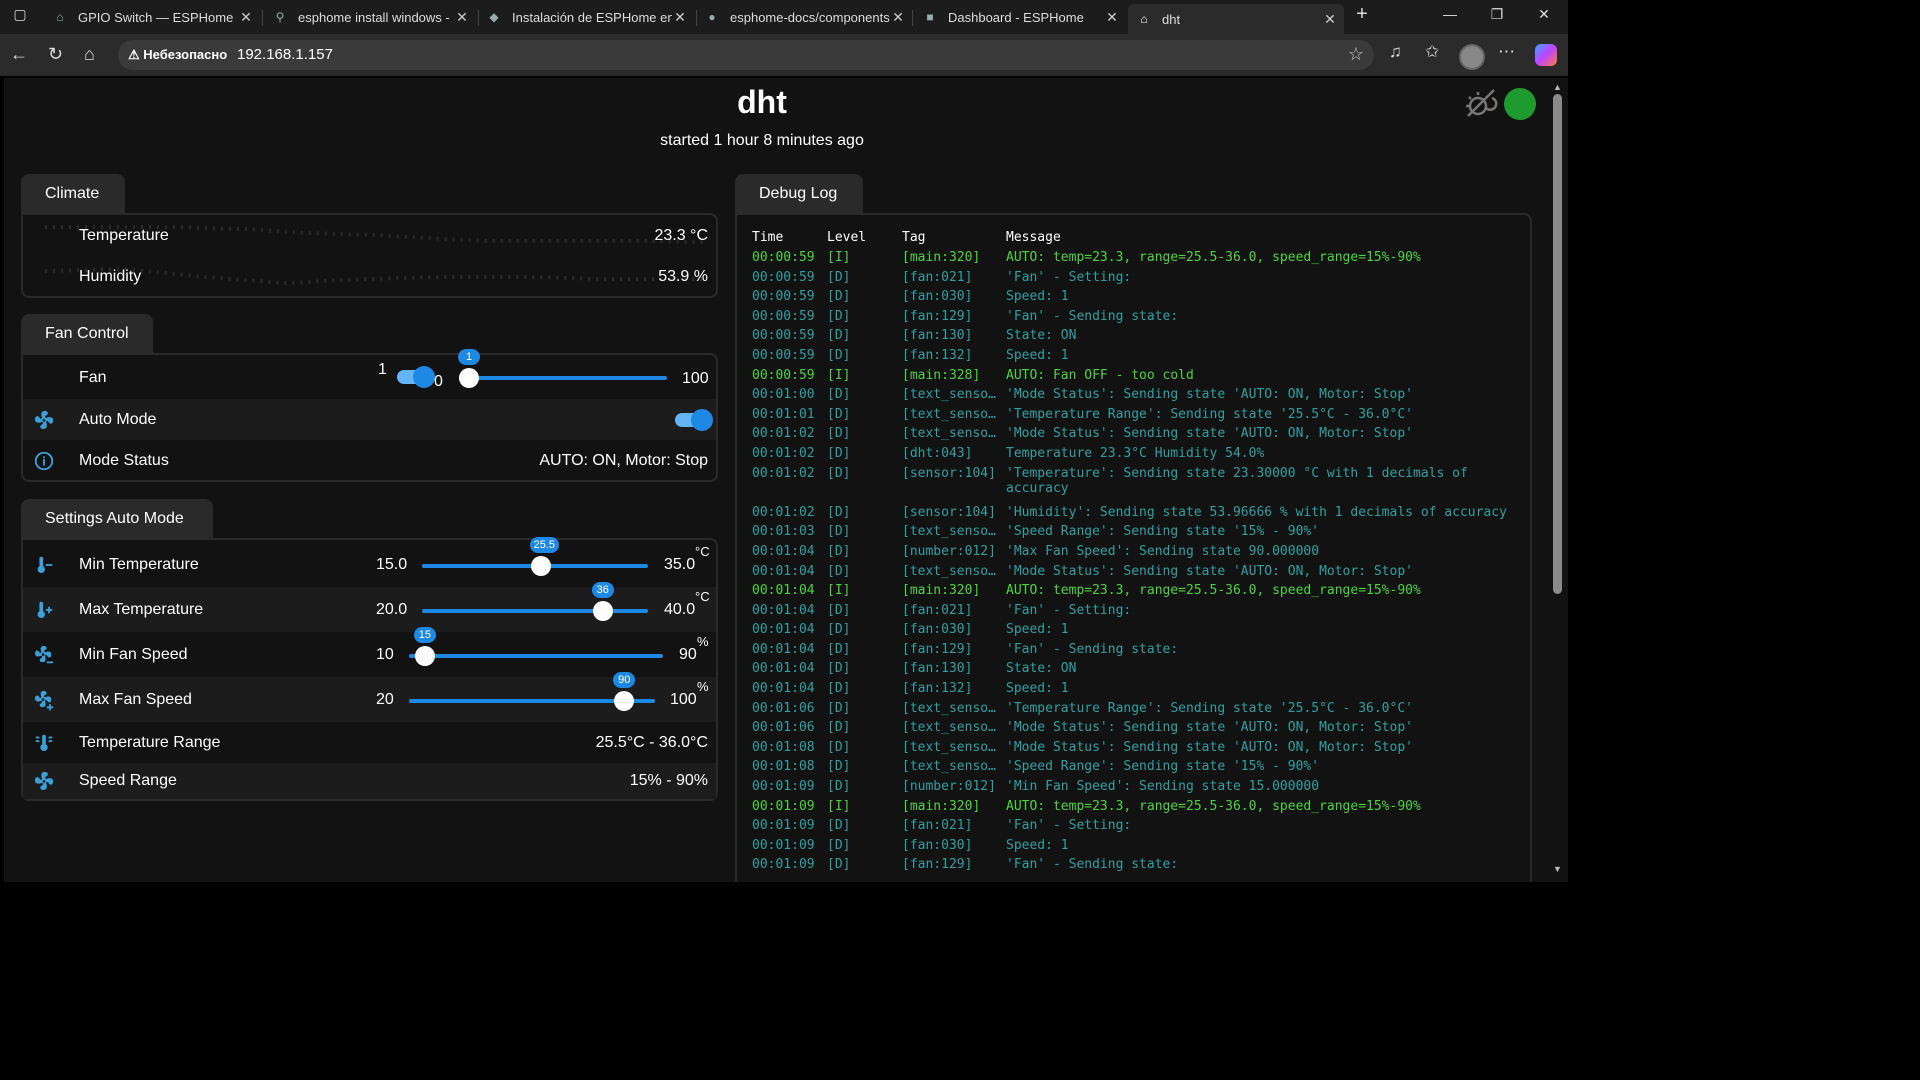 The height and width of the screenshot is (1080, 1920). I want to click on close-window-button: ✕, so click(1544, 14).